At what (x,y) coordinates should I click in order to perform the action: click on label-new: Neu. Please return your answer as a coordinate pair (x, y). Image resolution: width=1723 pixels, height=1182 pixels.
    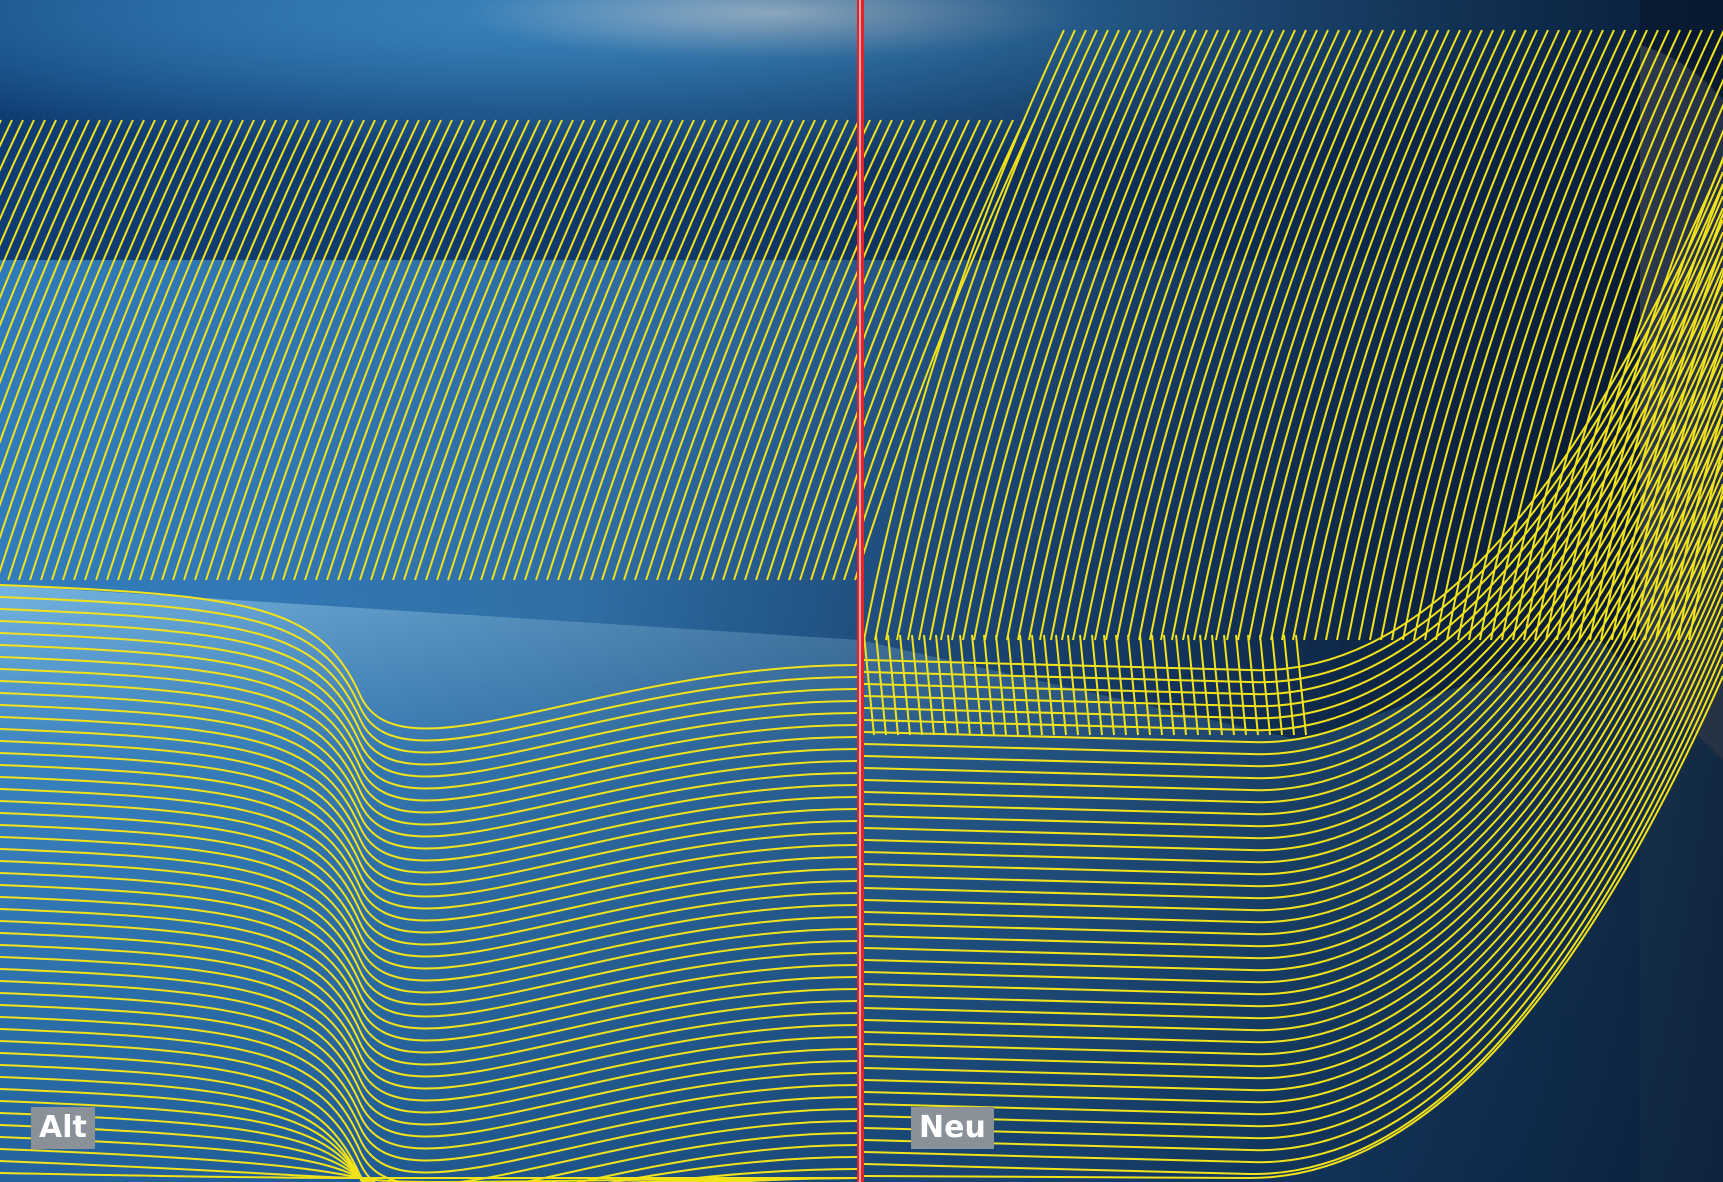
    Looking at the image, I should click on (952, 1128).